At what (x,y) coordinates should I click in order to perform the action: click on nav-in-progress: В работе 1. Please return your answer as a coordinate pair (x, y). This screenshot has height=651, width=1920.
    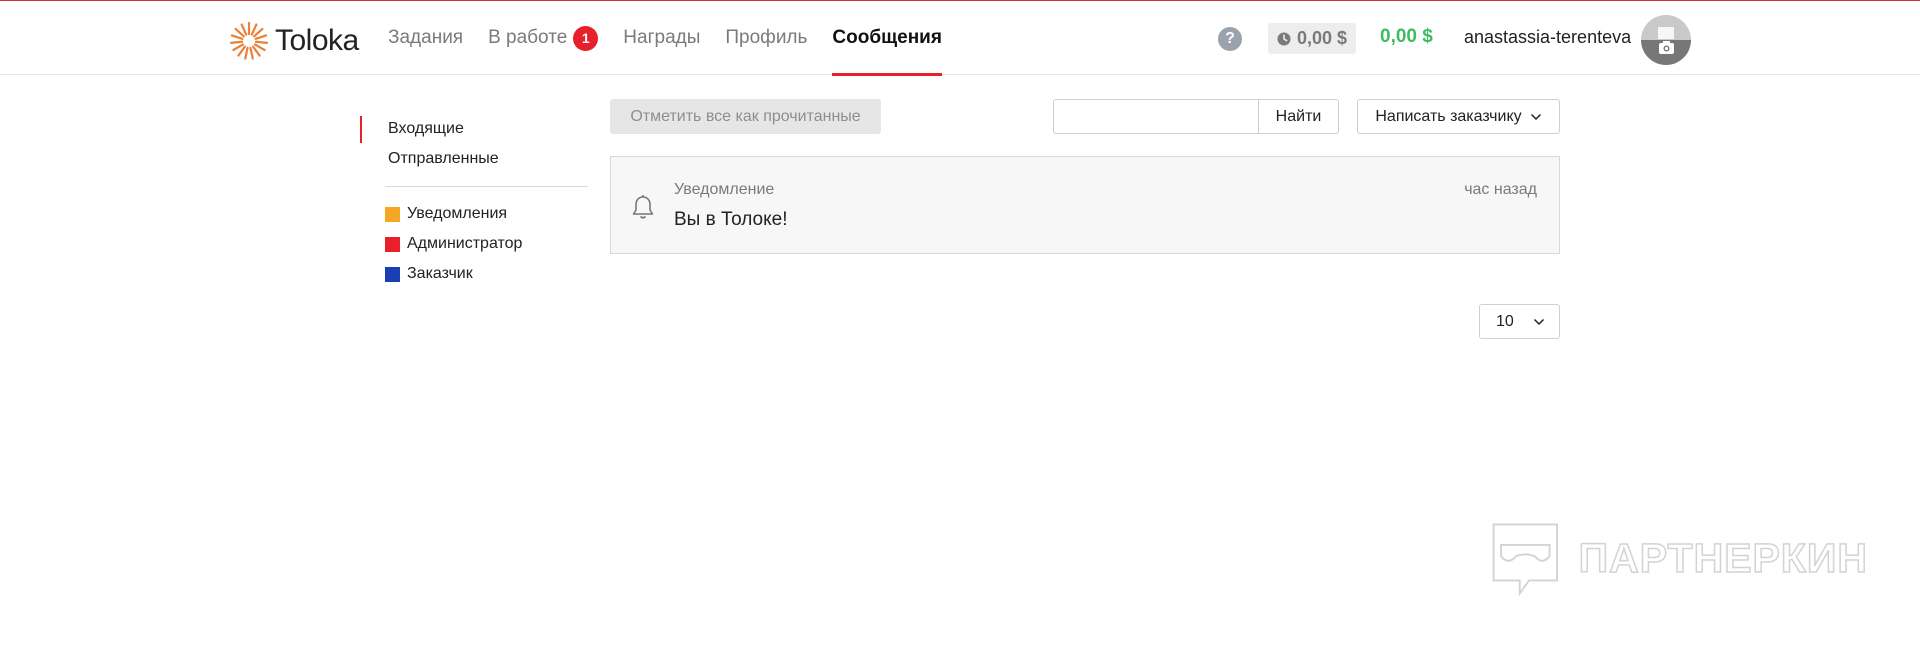
    Looking at the image, I should click on (543, 38).